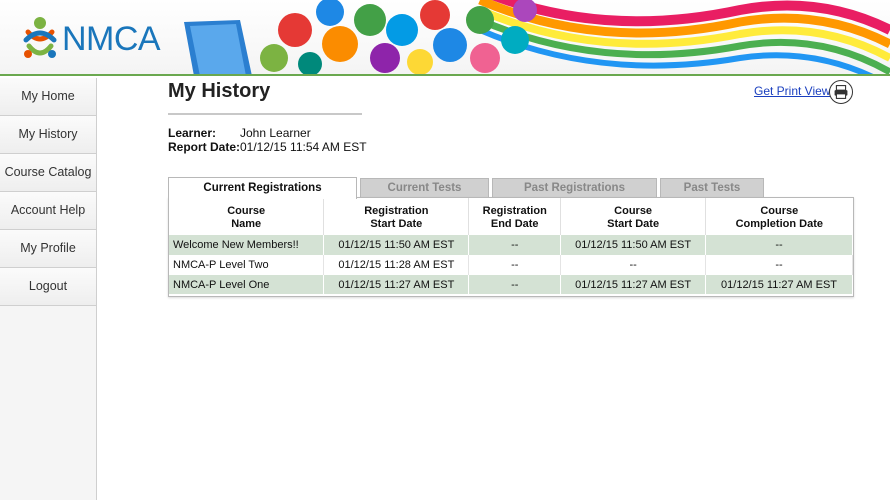  I want to click on sidebar-item-my-profile: My Profile, so click(48, 249).